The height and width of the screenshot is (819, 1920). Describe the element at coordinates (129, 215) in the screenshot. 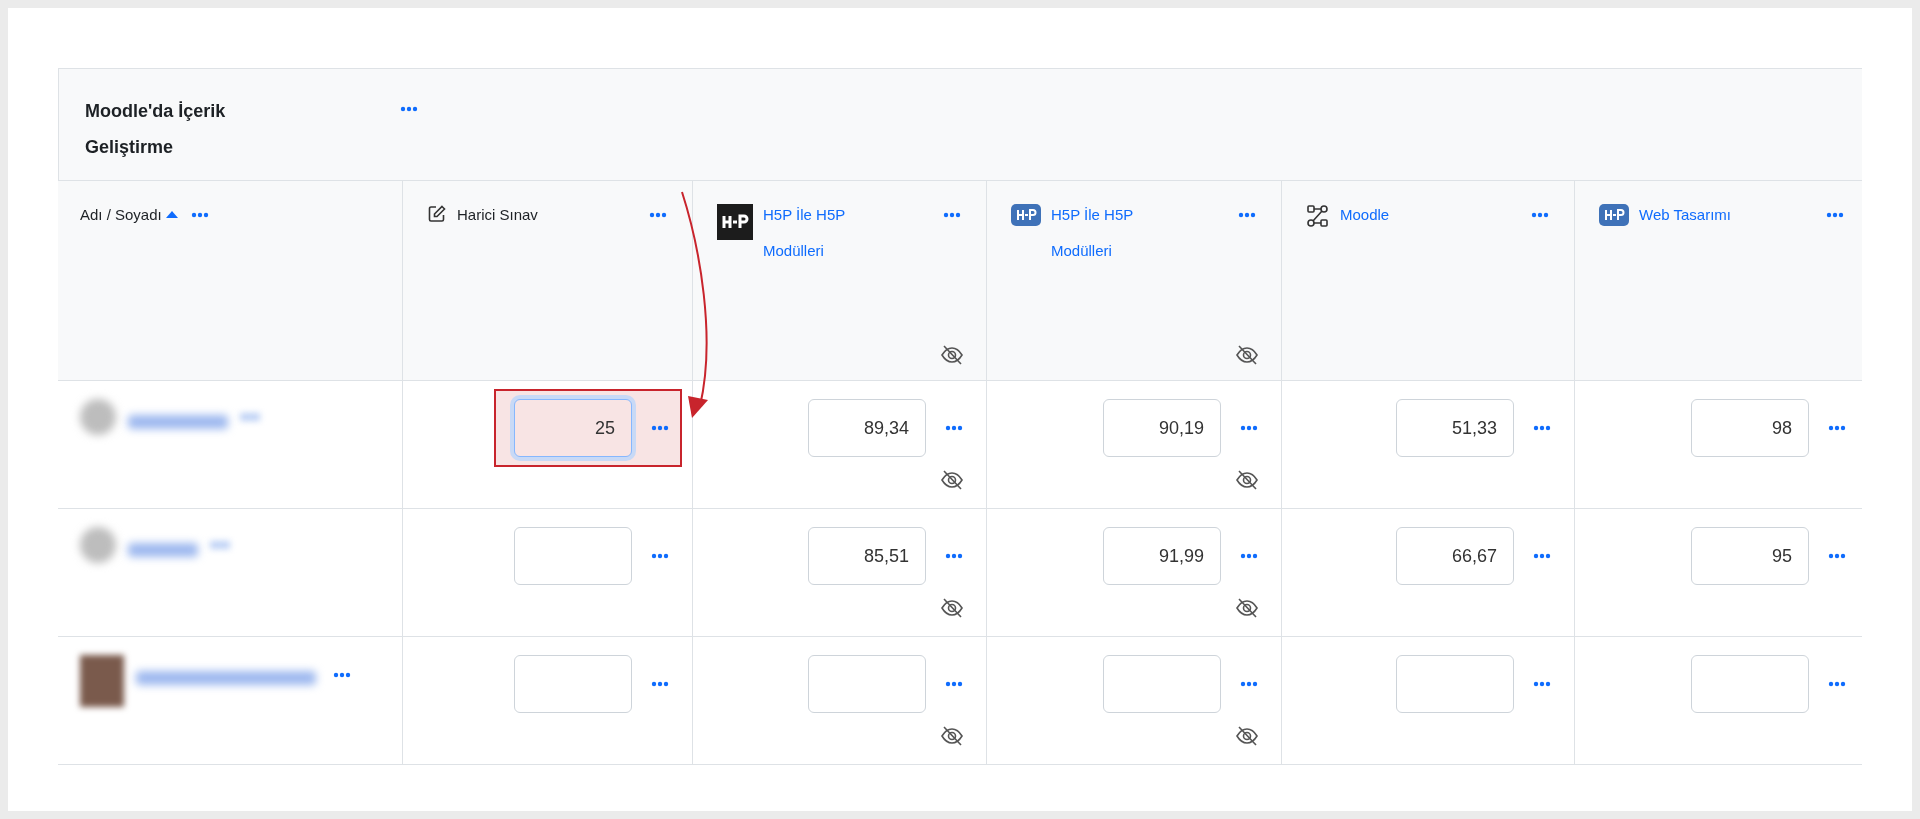

I see `sort-header: Adı / Soyadı` at that location.